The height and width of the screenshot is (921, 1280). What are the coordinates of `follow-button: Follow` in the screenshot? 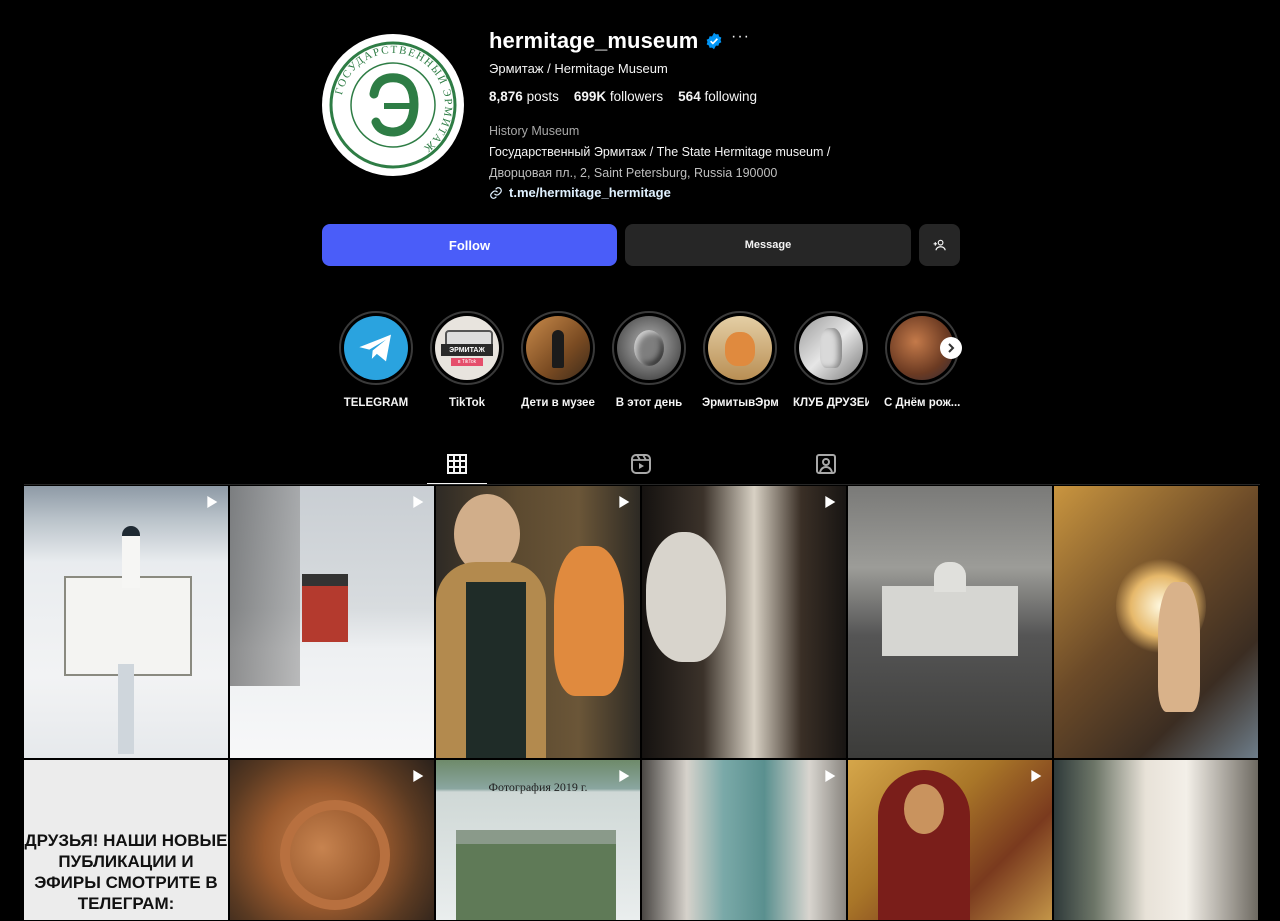 It's located at (469, 245).